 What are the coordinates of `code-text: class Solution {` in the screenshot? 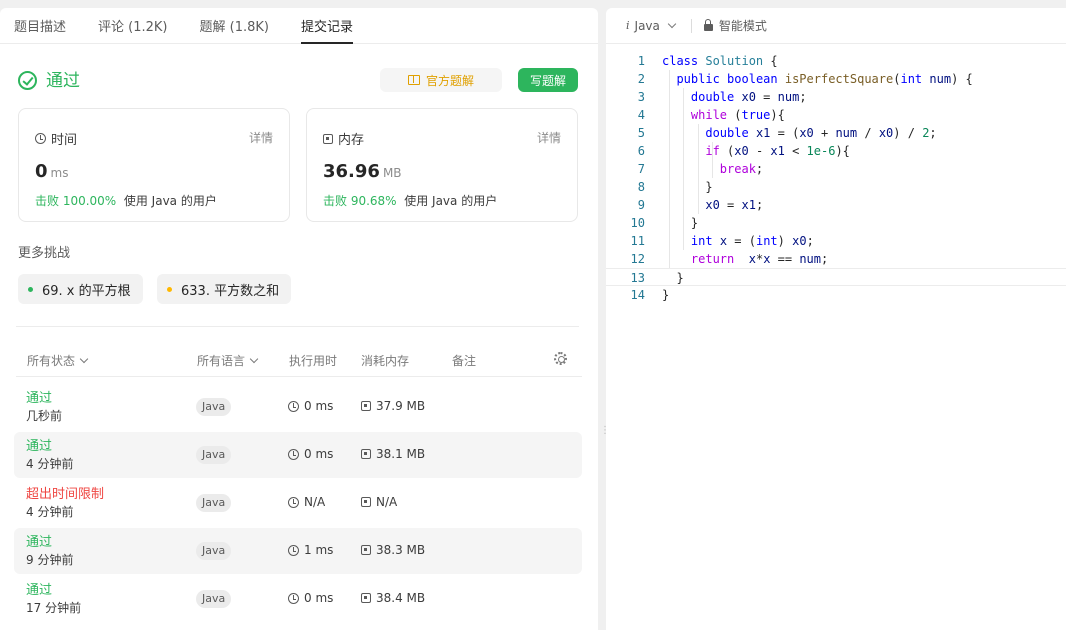 It's located at (720, 61).